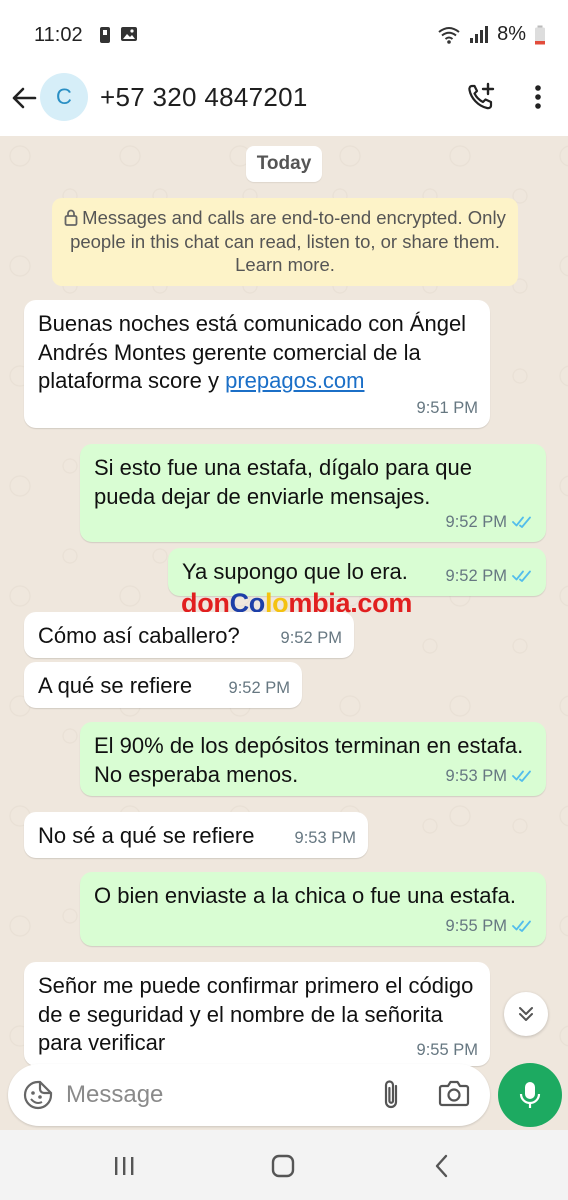 The width and height of the screenshot is (568, 1200). I want to click on message-text: Ya supongo que lo era., so click(295, 571).